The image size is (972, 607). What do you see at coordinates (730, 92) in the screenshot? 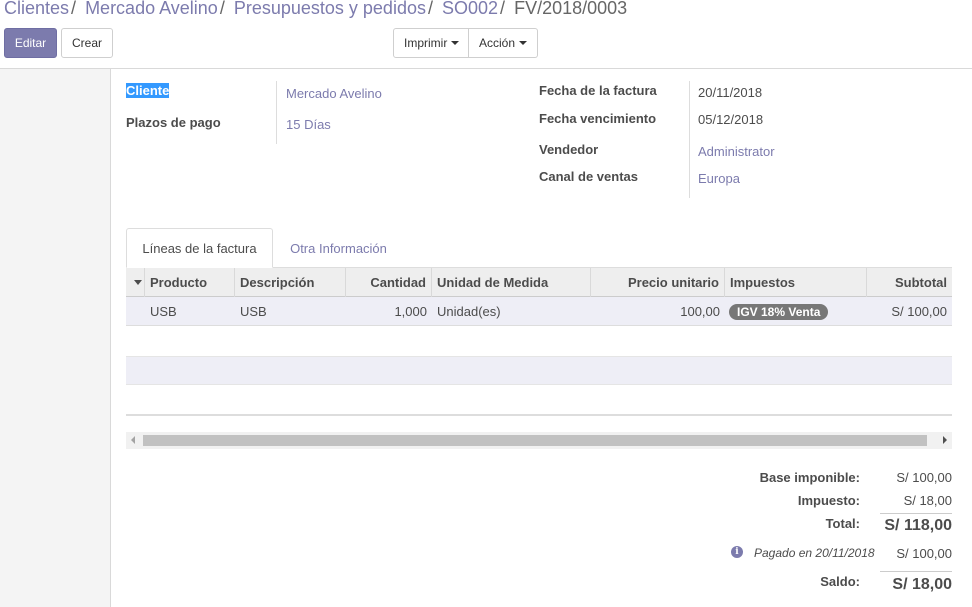
I see `fecha-factura-value: 20/11/2018` at bounding box center [730, 92].